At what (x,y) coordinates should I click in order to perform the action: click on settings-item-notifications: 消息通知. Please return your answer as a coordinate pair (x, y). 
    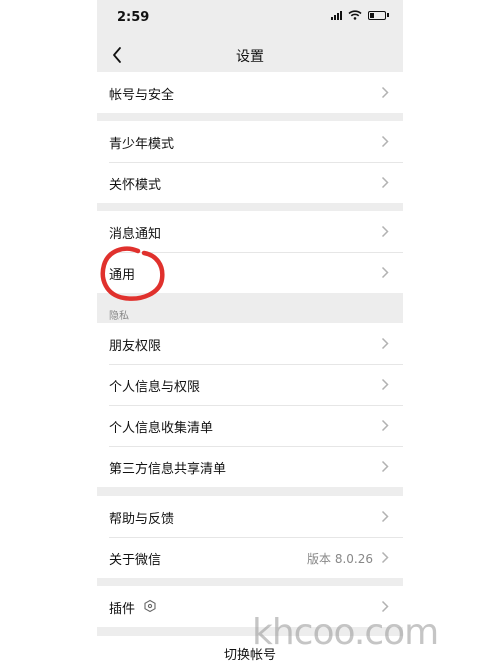
    Looking at the image, I should click on (250, 231).